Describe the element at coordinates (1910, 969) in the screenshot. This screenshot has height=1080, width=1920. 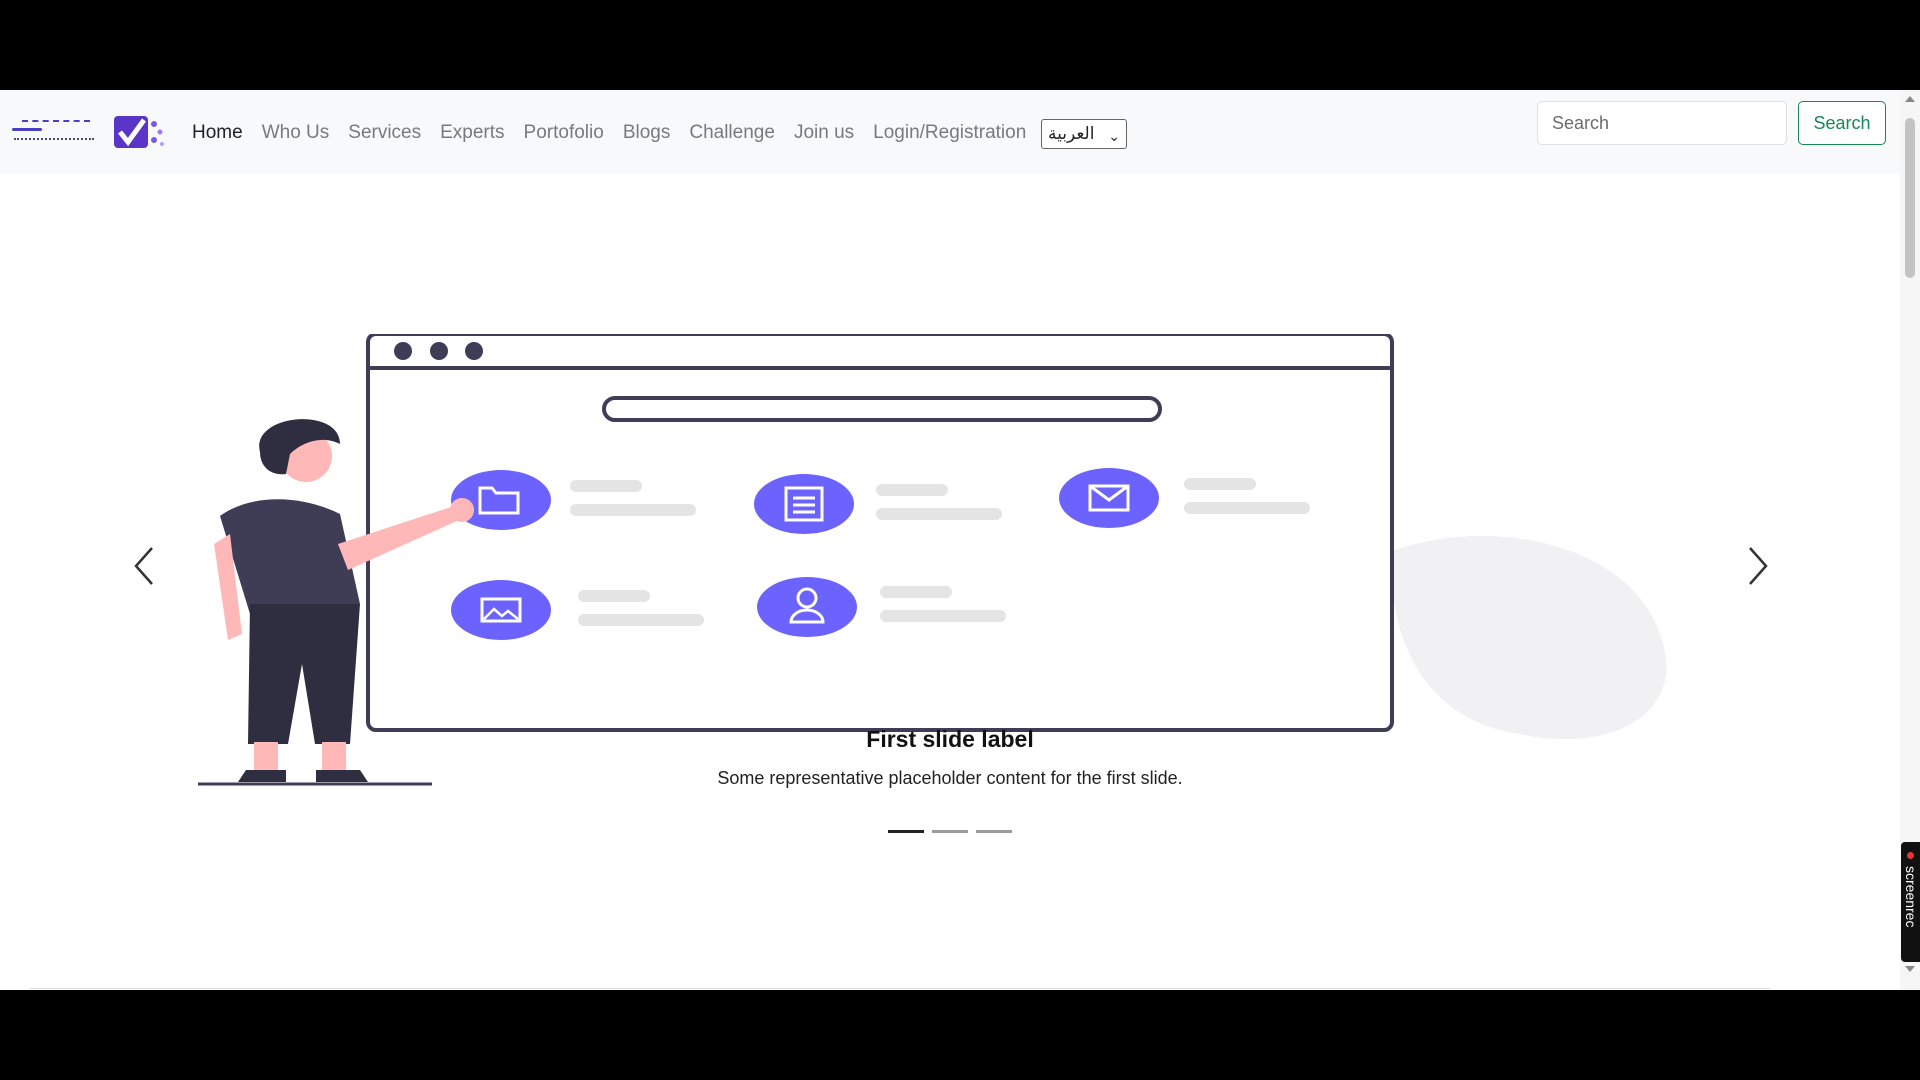
I see `scroll-down-icon` at that location.